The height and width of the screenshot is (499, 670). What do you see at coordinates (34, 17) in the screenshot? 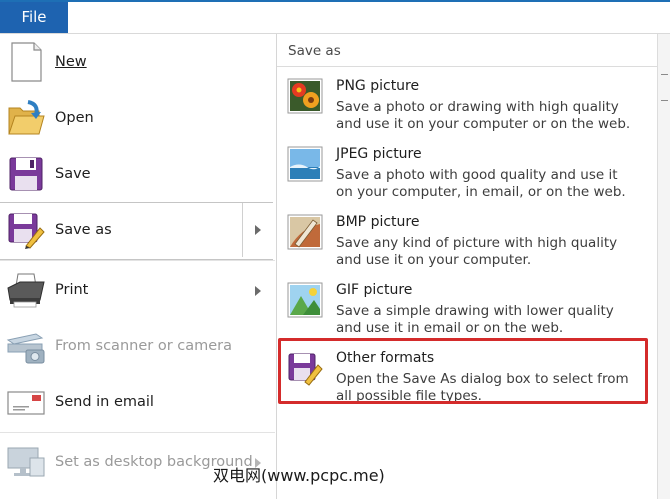
I see `file-tab: File` at bounding box center [34, 17].